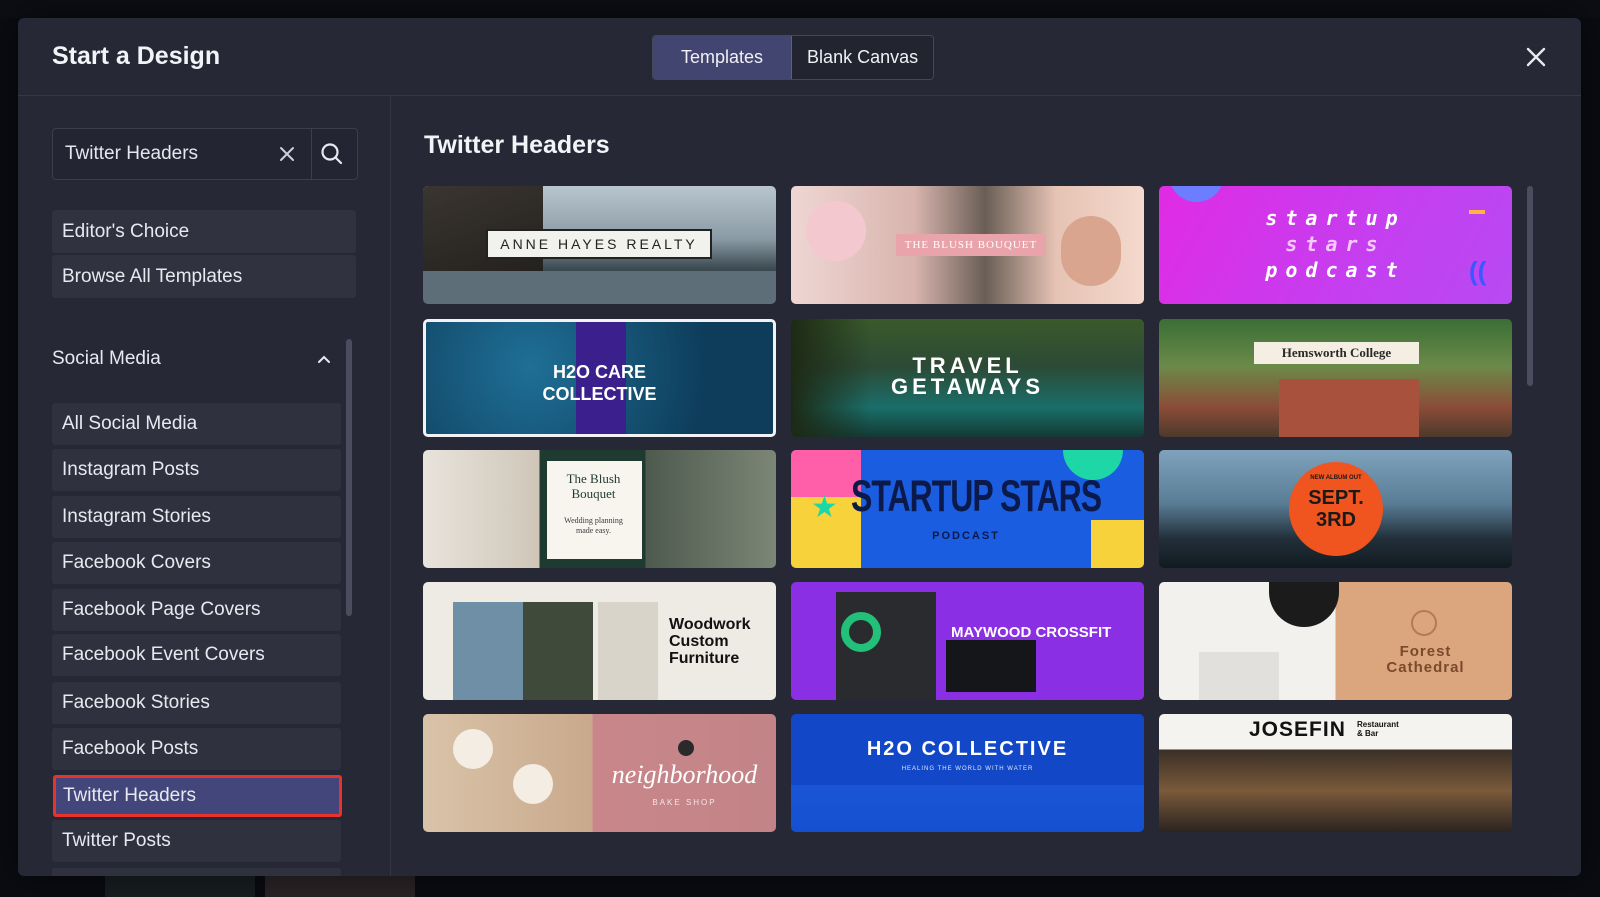  What do you see at coordinates (196, 655) in the screenshot?
I see `sidebar-item-facebook-event-covers: Facebook Event Covers` at bounding box center [196, 655].